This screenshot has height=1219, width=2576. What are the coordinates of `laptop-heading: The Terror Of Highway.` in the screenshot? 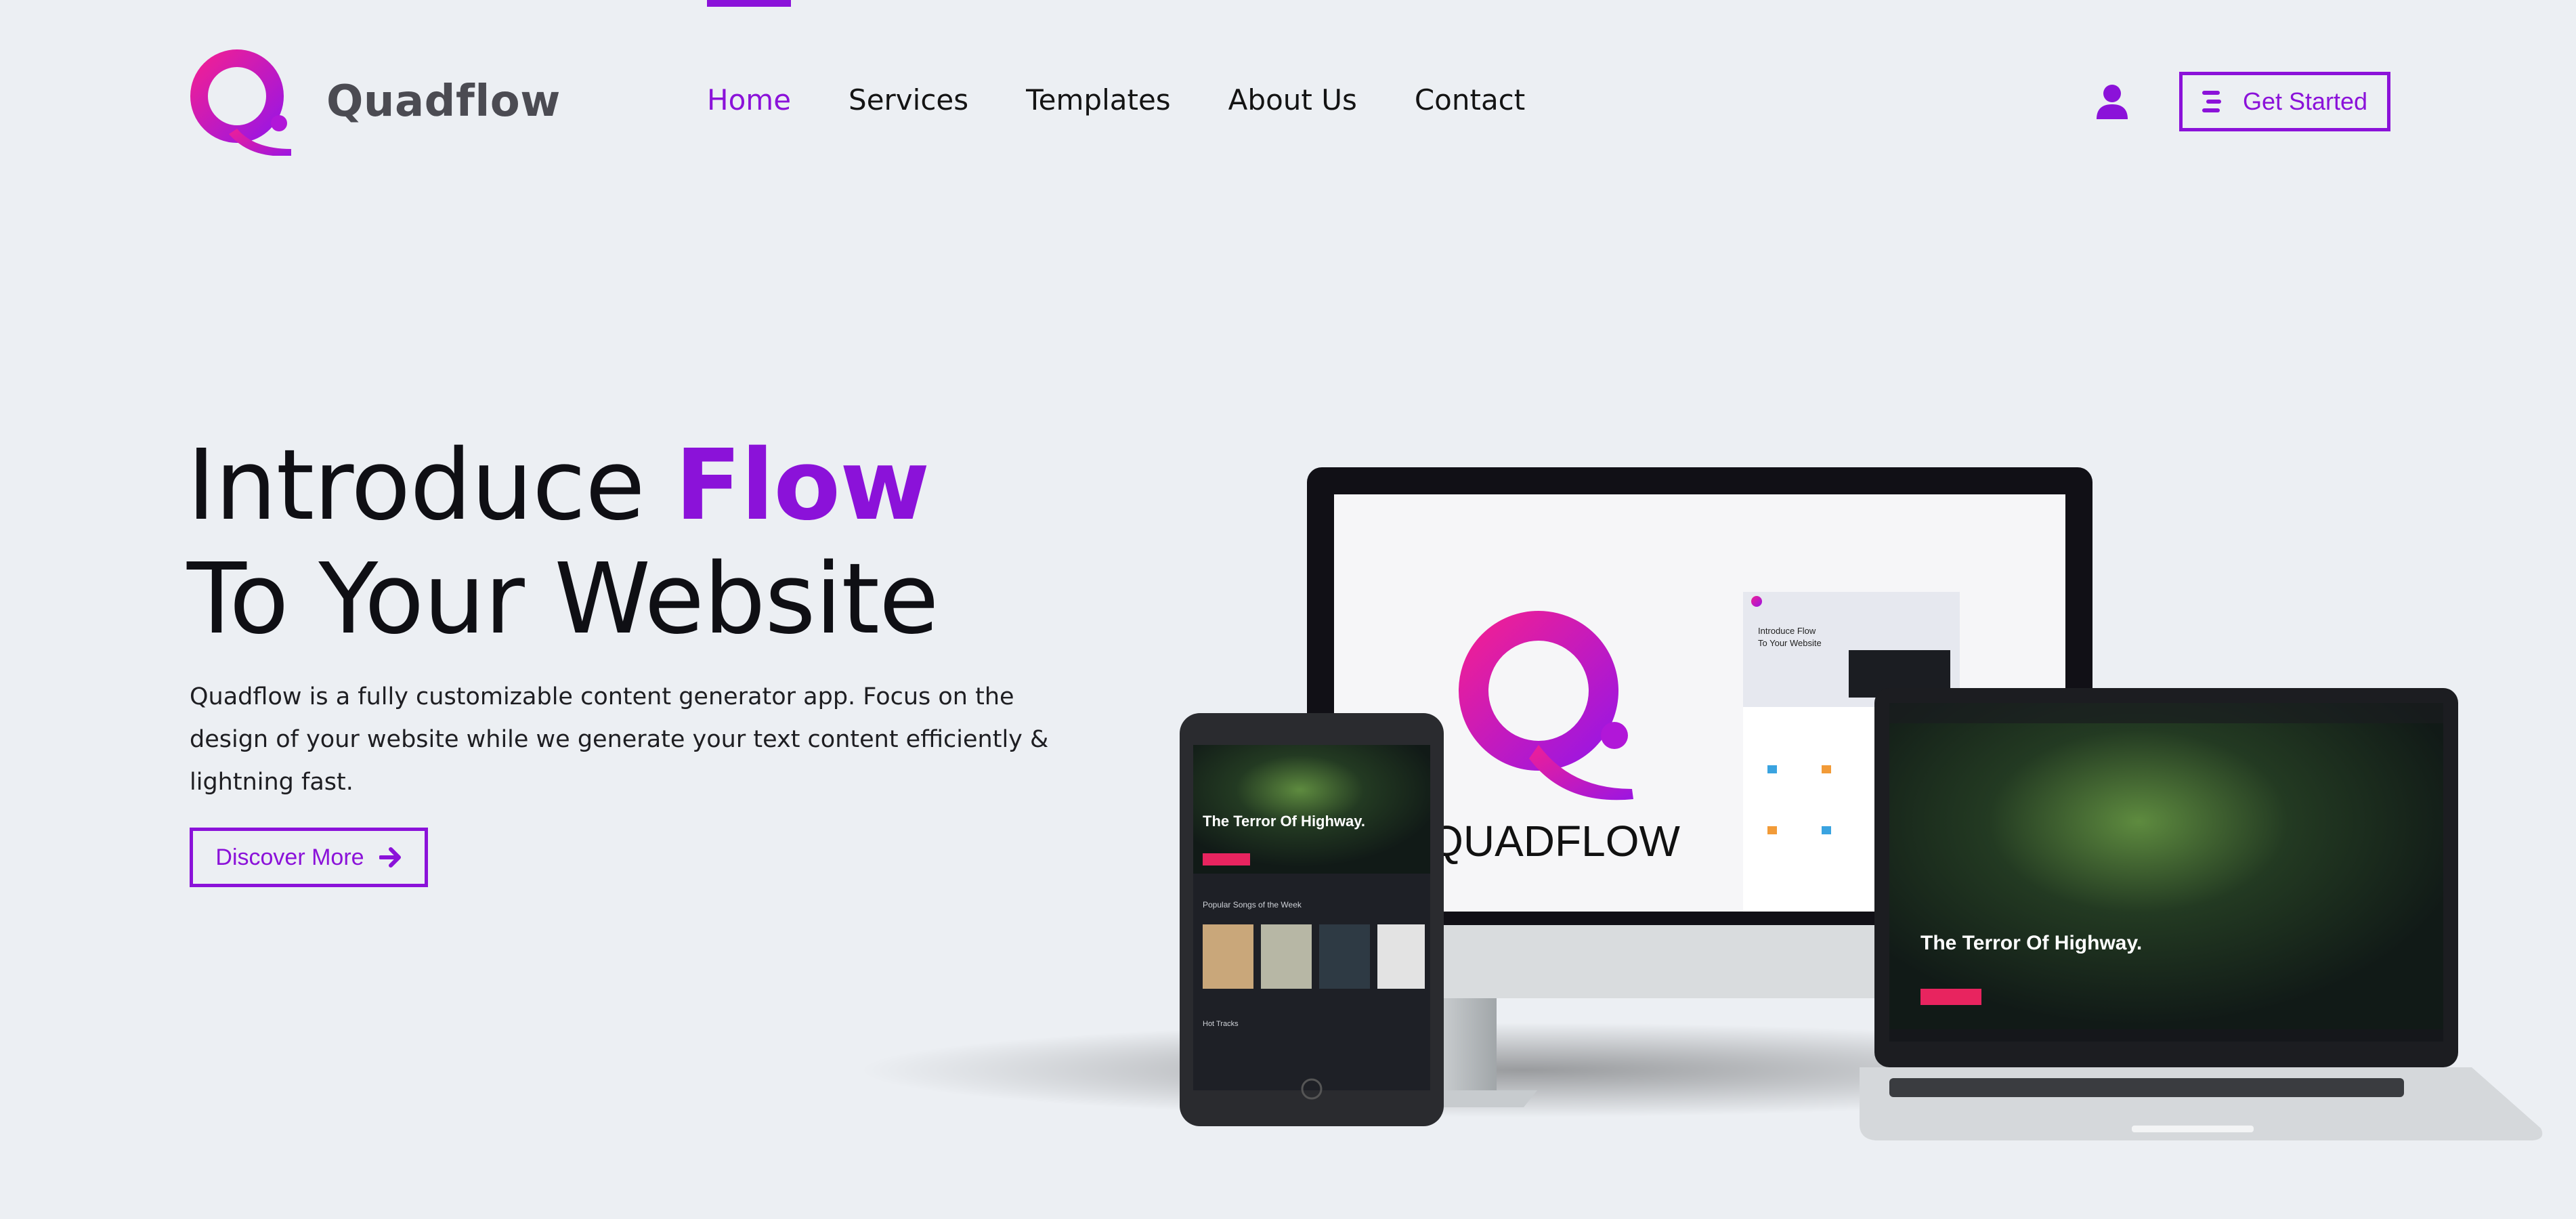 It's located at (2031, 943).